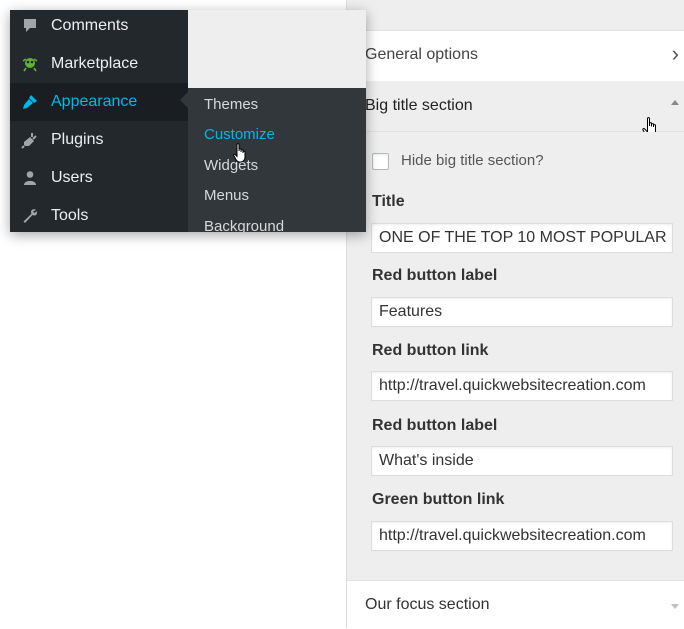 The image size is (684, 629). What do you see at coordinates (30, 178) in the screenshot?
I see `users-icon` at bounding box center [30, 178].